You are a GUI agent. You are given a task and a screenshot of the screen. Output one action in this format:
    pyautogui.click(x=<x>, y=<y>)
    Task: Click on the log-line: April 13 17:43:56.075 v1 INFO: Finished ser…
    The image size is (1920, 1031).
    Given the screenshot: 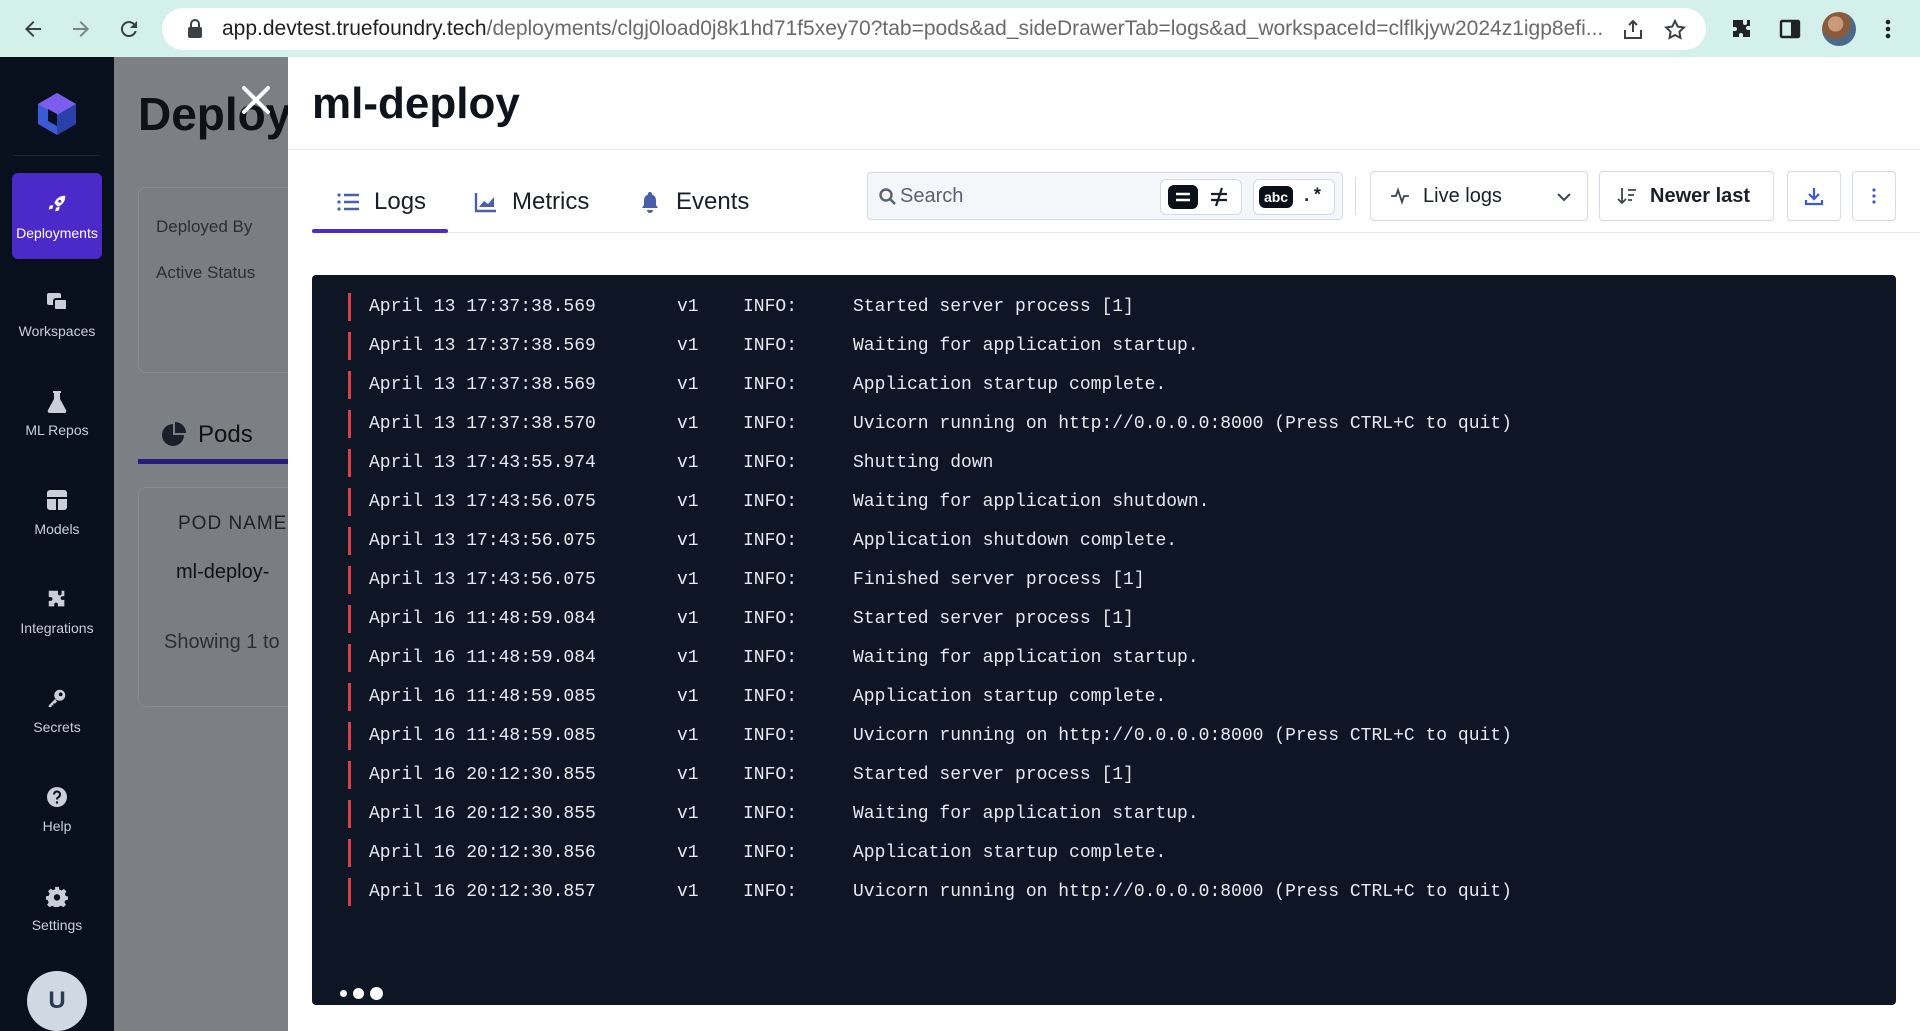 What is the action you would take?
    pyautogui.click(x=746, y=580)
    